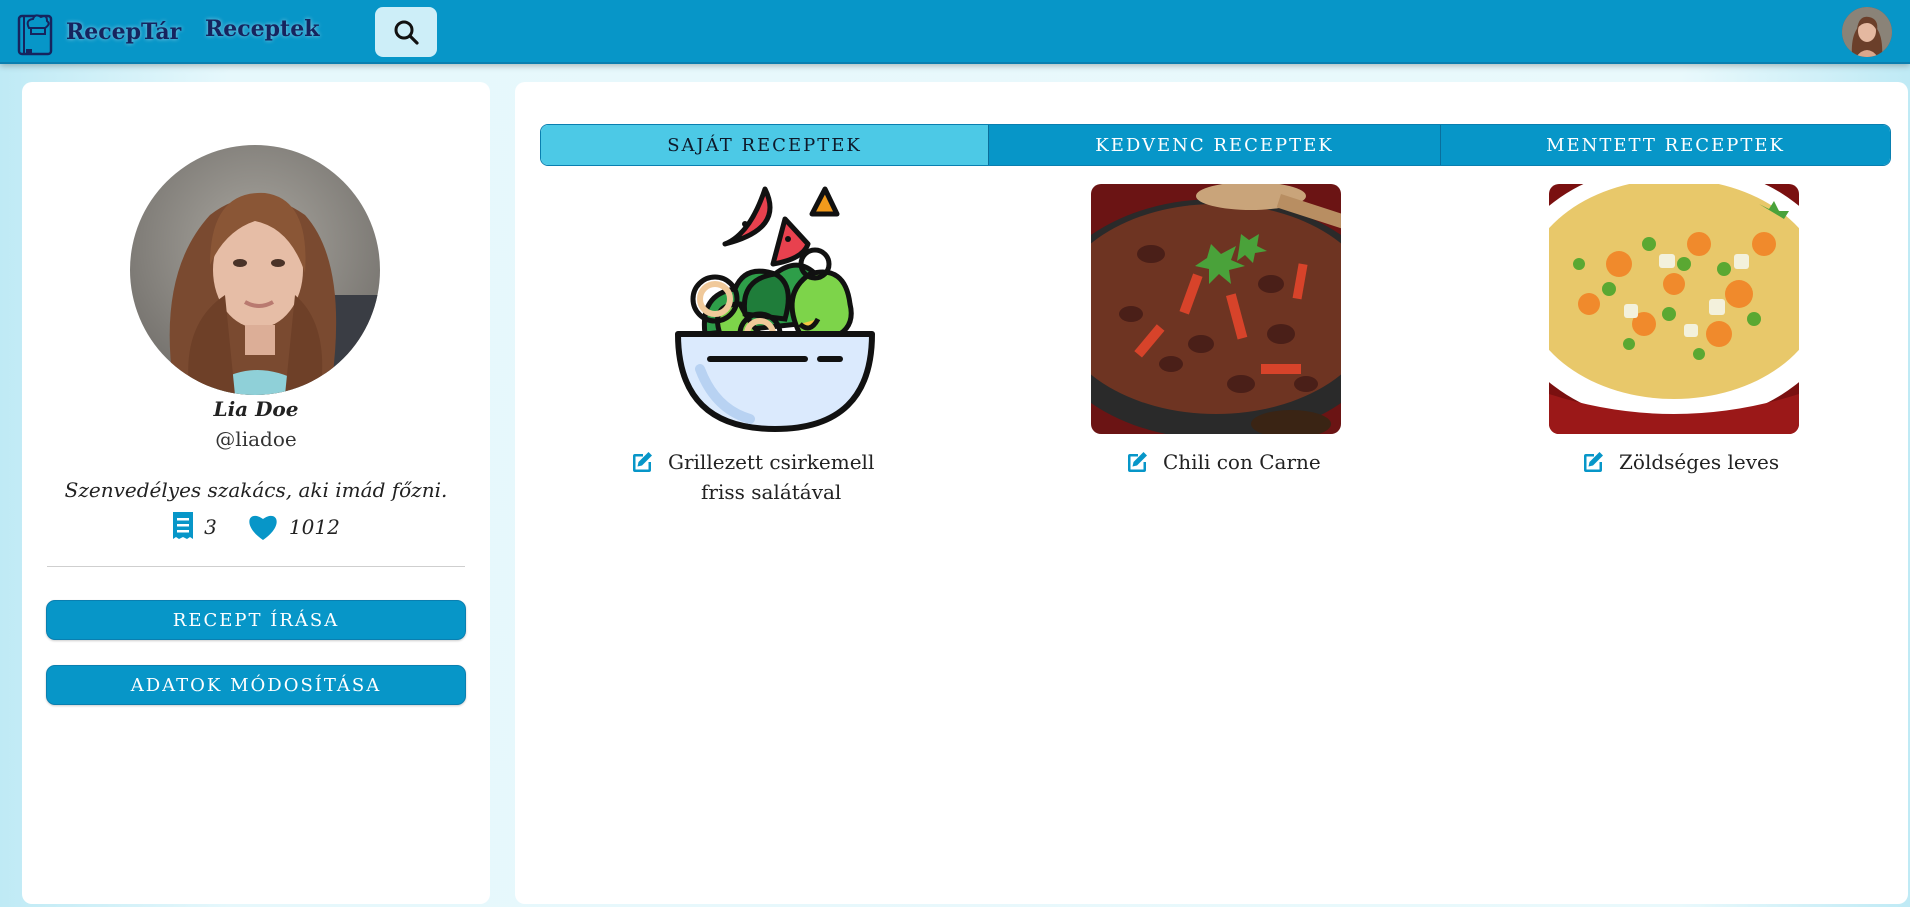 The image size is (1910, 907). I want to click on chef-book-icon, so click(35, 35).